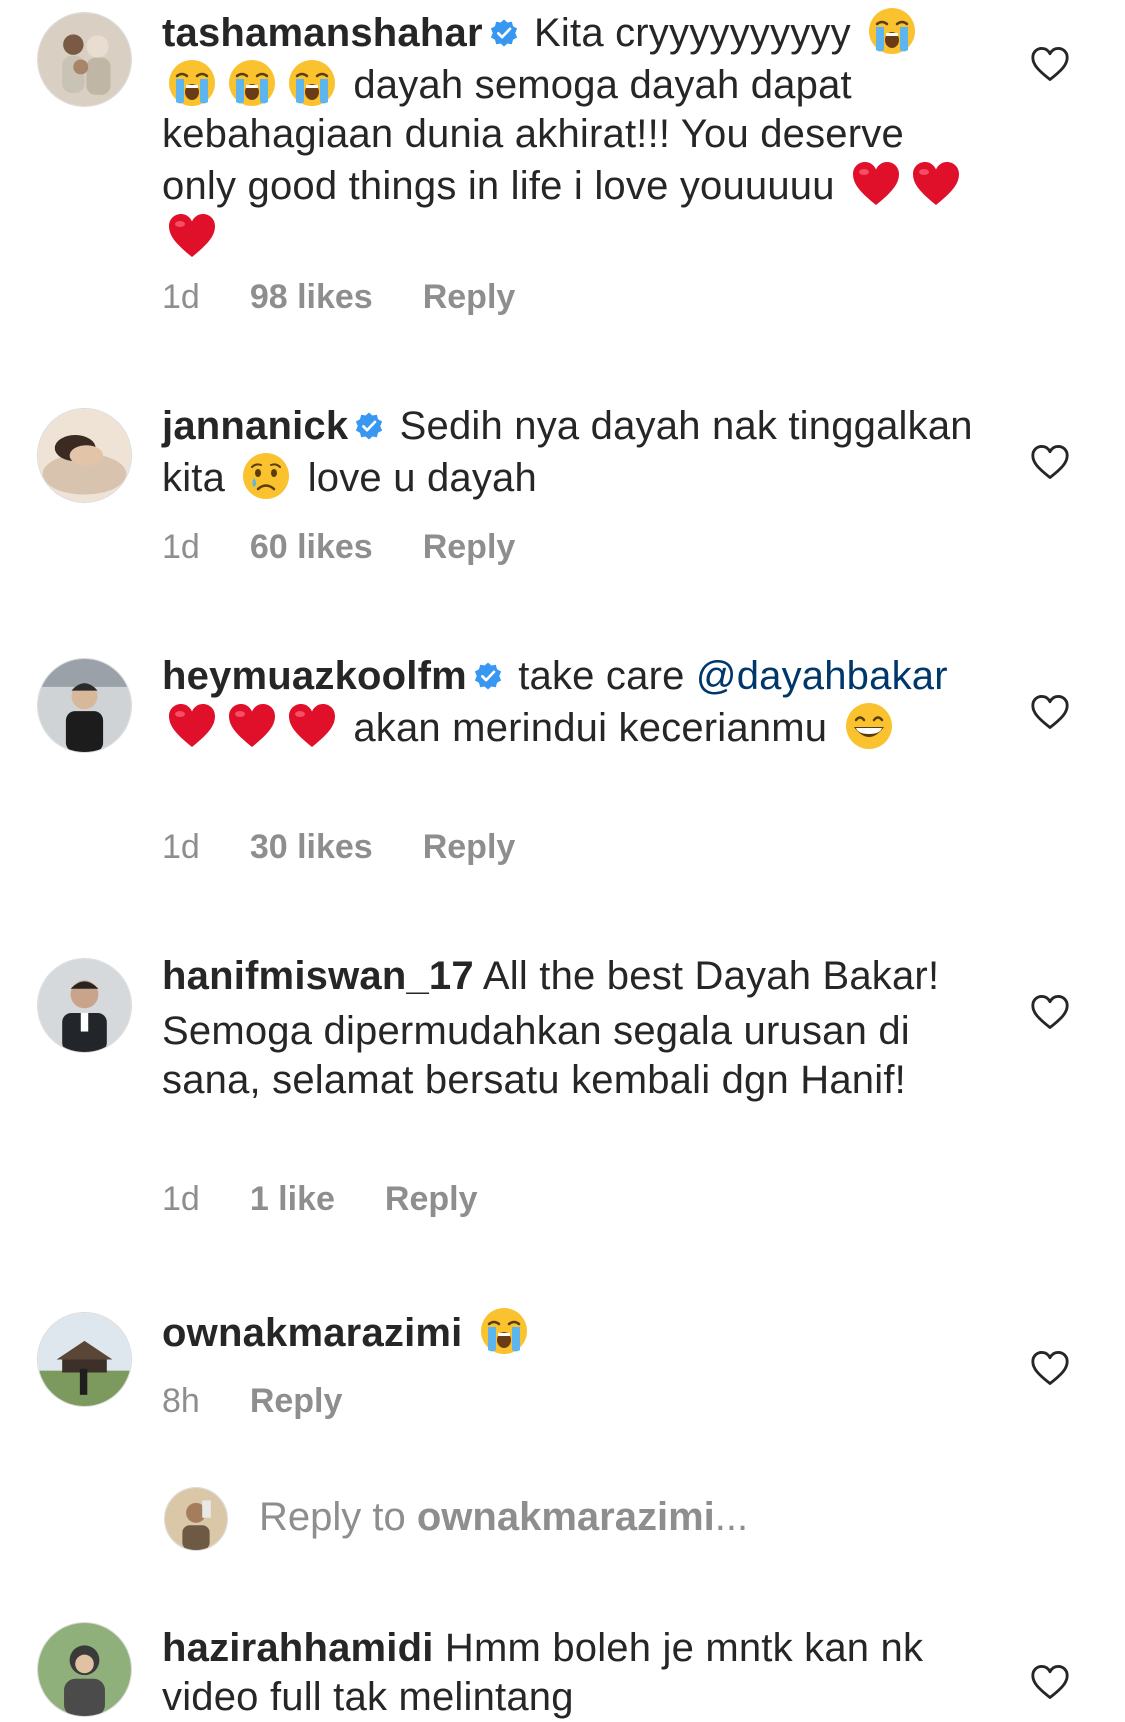 The width and height of the screenshot is (1125, 1722). What do you see at coordinates (601, 676) in the screenshot?
I see `comment-text-part: take care` at bounding box center [601, 676].